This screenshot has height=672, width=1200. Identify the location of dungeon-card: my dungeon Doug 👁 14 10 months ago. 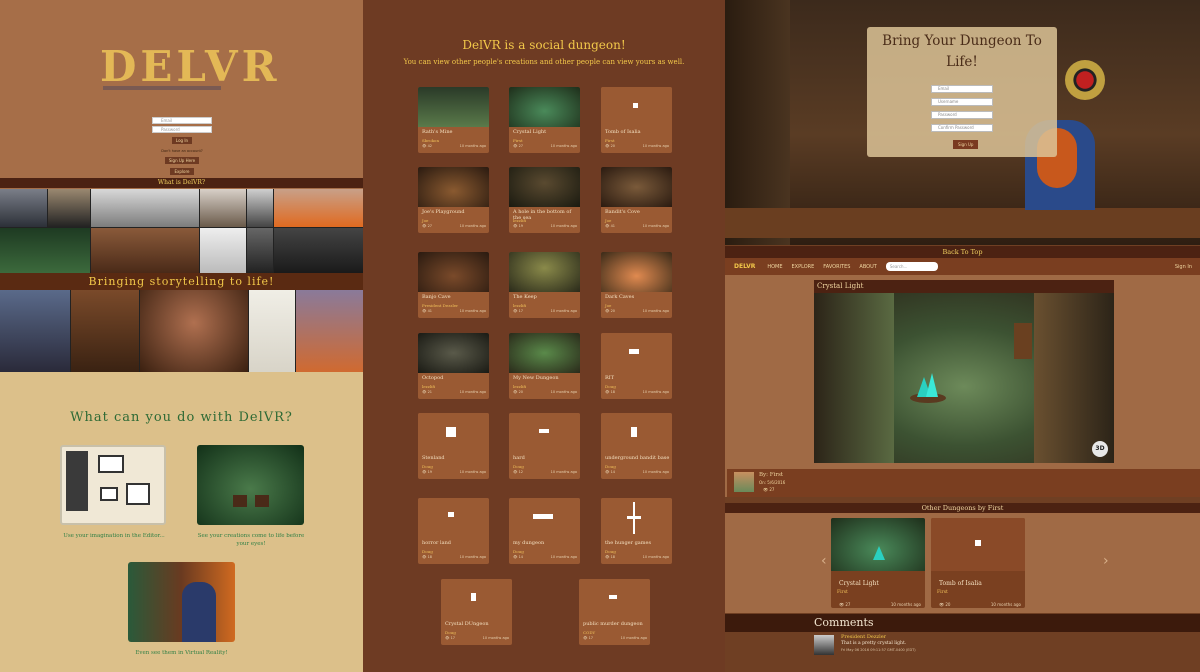
(544, 531).